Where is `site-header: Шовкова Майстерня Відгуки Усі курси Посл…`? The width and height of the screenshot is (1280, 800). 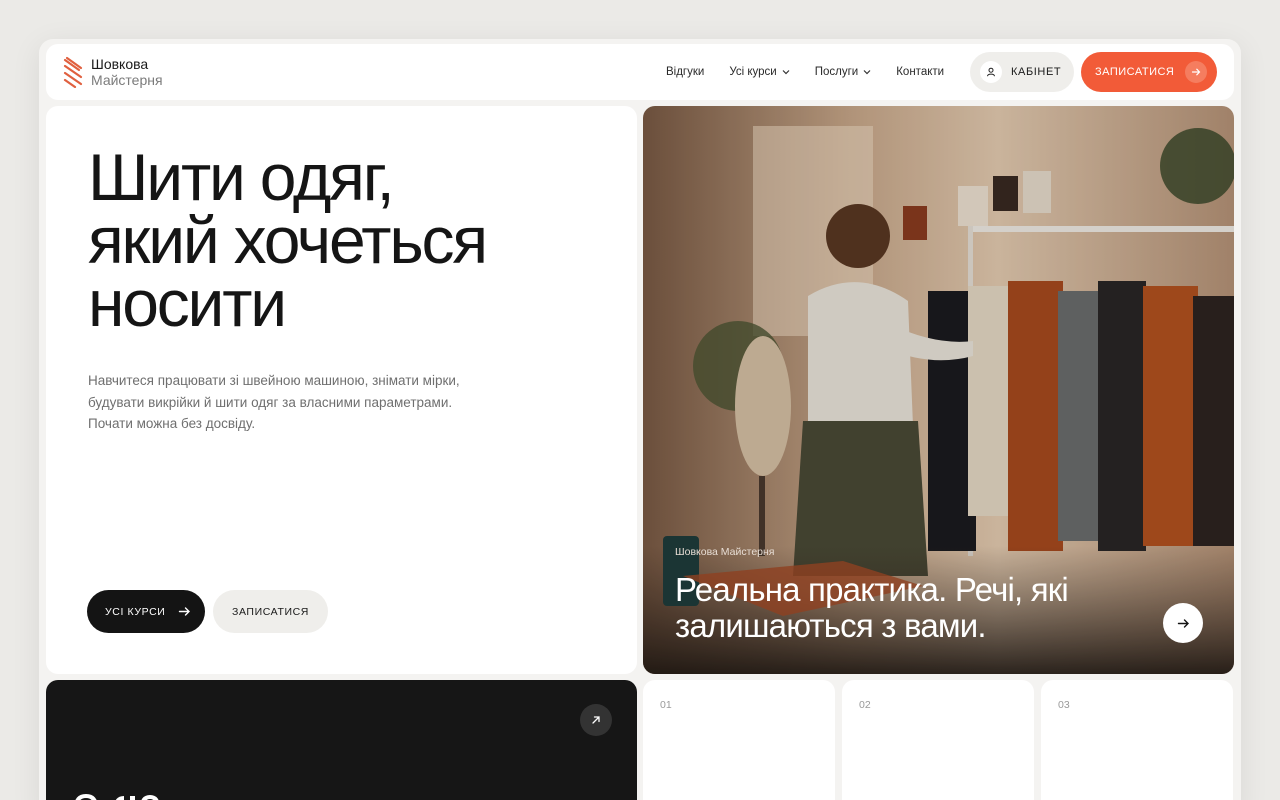 site-header: Шовкова Майстерня Відгуки Усі курси Посл… is located at coordinates (640, 72).